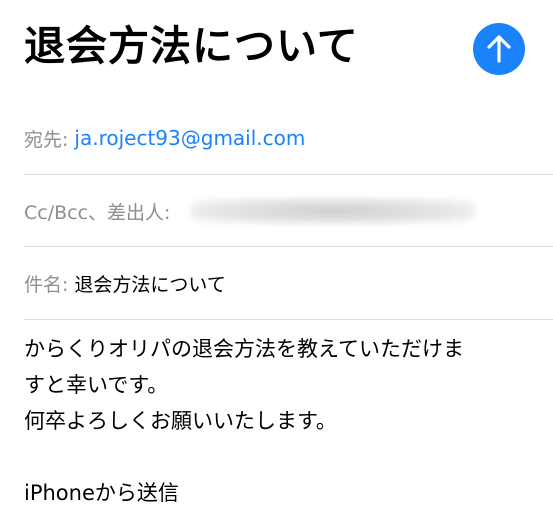  Describe the element at coordinates (288, 283) in the screenshot. I see `subject-field: 件名: 退会方法について` at that location.